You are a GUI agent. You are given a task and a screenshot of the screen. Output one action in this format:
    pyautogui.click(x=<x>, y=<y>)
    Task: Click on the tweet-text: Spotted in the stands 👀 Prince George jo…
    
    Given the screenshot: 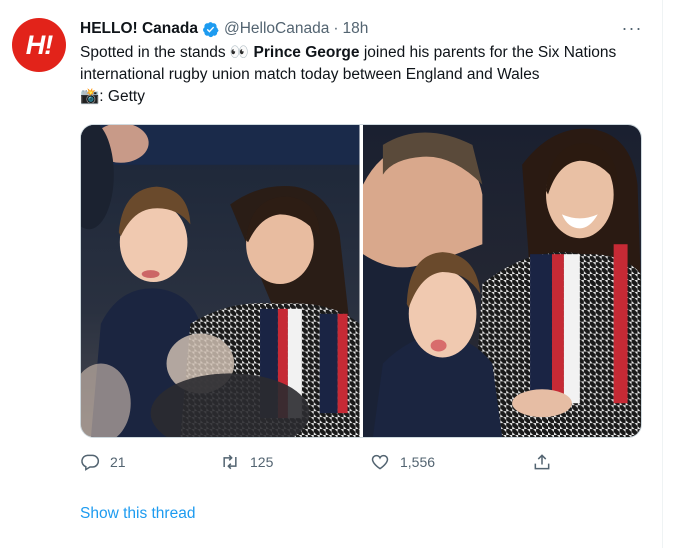 What is the action you would take?
    pyautogui.click(x=365, y=75)
    